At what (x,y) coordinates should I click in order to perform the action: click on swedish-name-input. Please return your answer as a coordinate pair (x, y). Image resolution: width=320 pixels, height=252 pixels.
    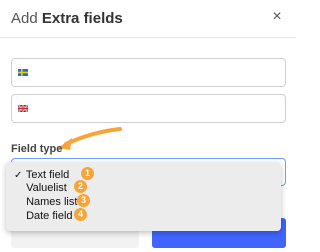
    Looking at the image, I should click on (148, 72).